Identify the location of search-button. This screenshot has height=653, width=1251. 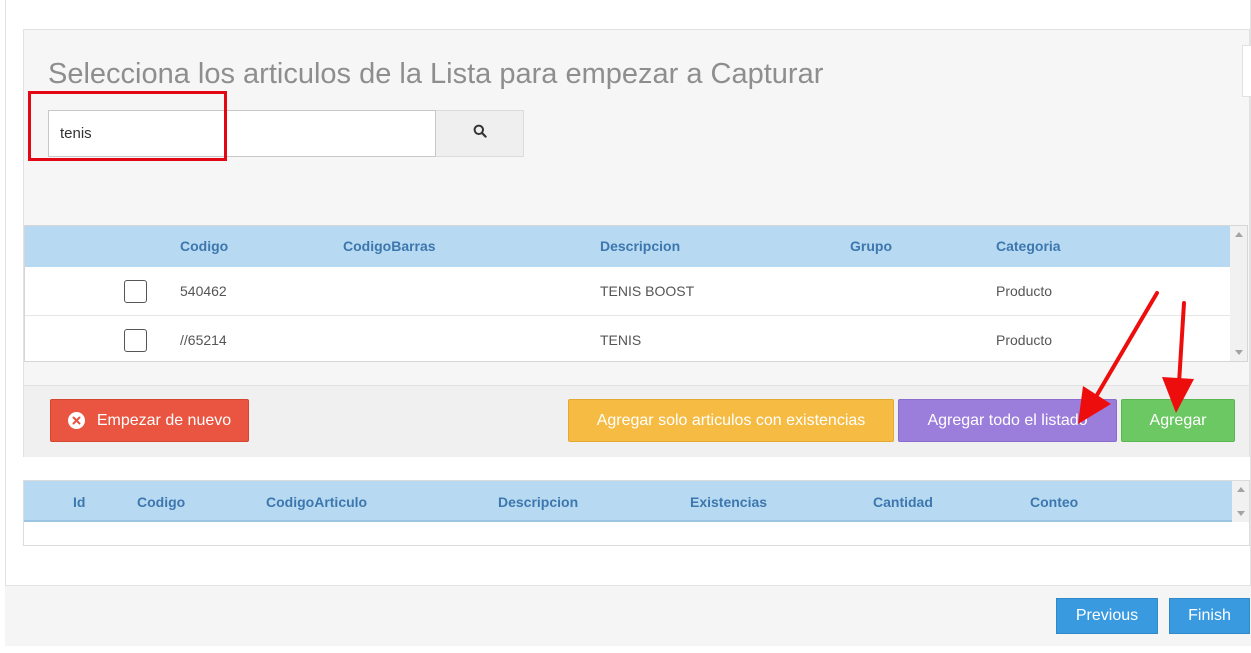
(480, 133).